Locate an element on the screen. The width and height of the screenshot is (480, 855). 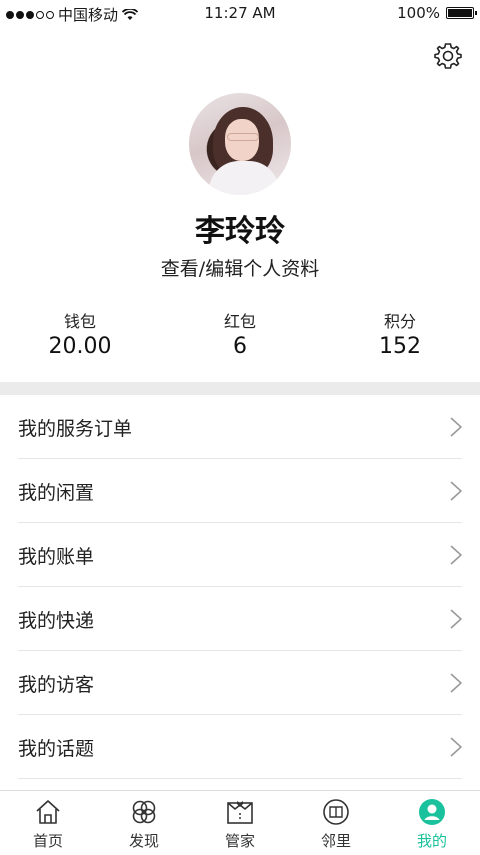
menu-item-service-orders: 我的服务订单 is located at coordinates (240, 427).